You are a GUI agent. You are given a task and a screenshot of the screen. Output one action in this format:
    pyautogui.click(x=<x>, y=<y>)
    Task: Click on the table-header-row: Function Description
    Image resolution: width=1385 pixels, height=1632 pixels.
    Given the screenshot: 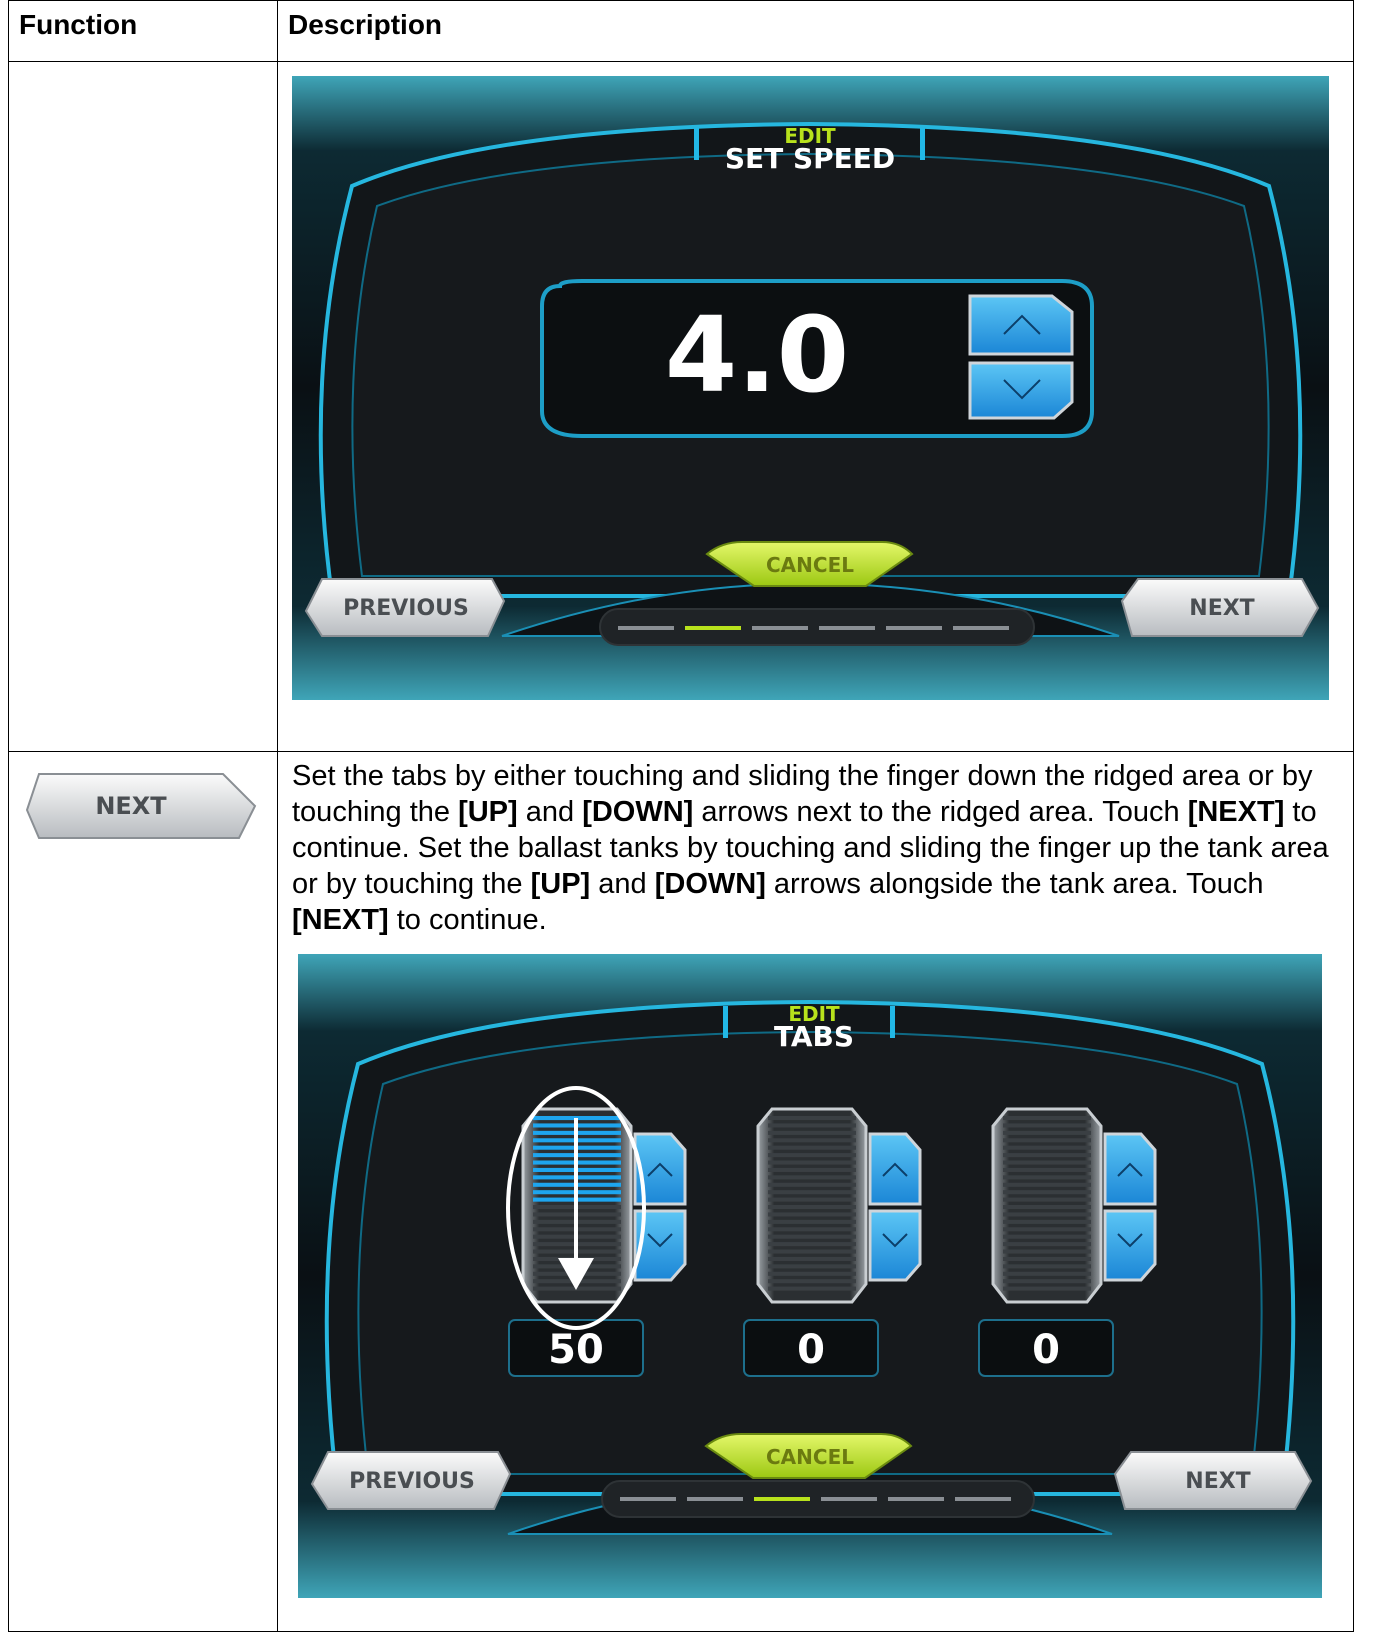 What is the action you would take?
    pyautogui.click(x=681, y=31)
    